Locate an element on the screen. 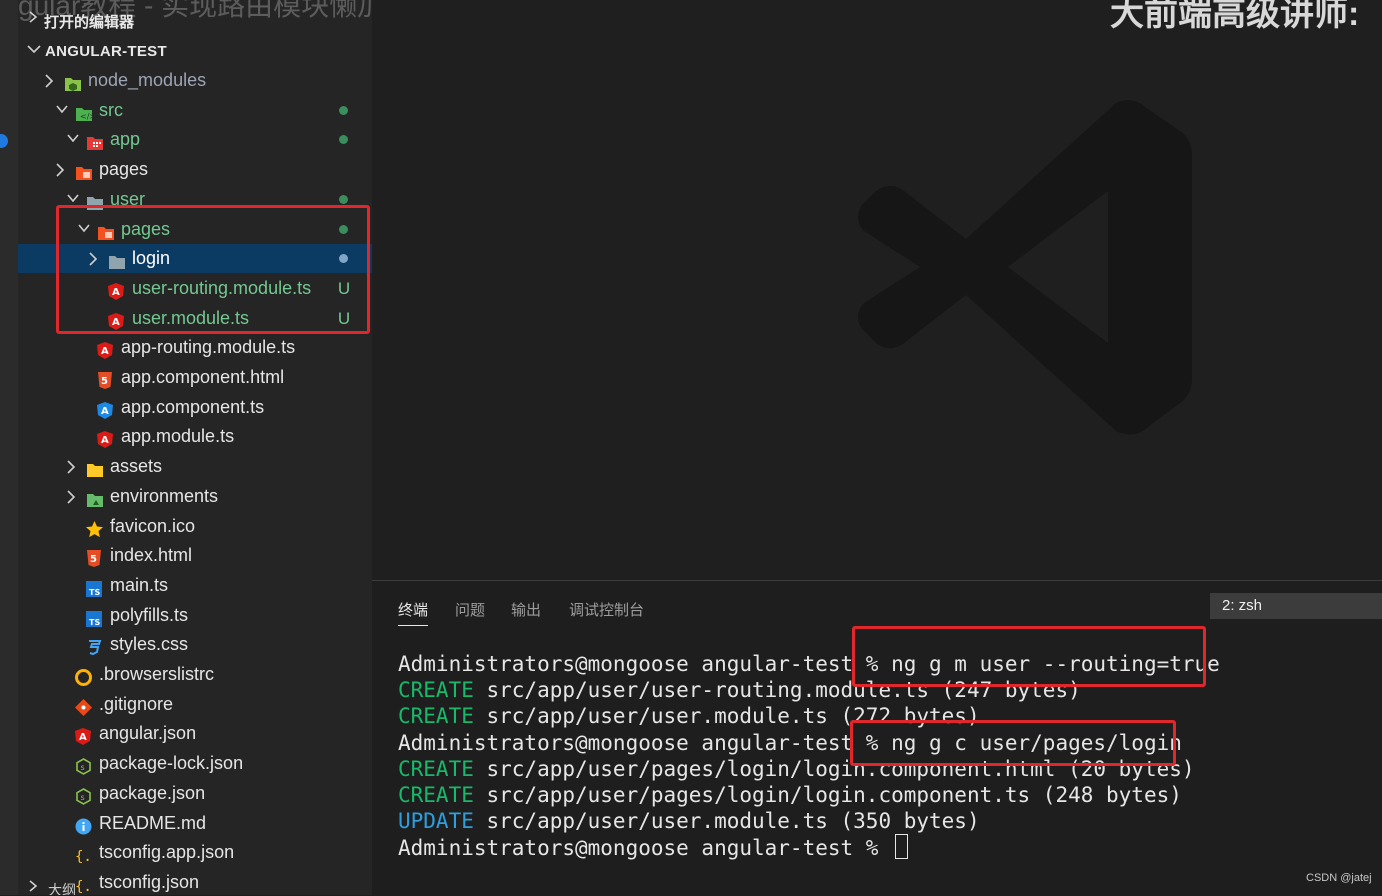 The width and height of the screenshot is (1382, 896). tree-item-label: assets is located at coordinates (136, 466).